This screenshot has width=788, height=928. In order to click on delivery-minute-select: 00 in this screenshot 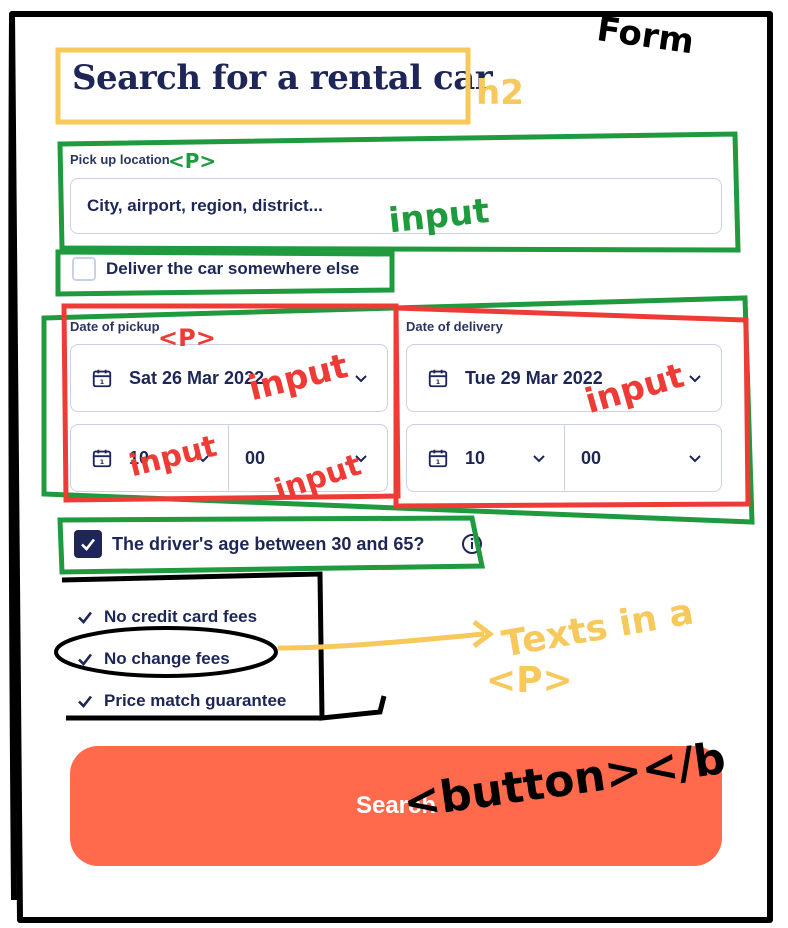, I will do `click(643, 458)`.